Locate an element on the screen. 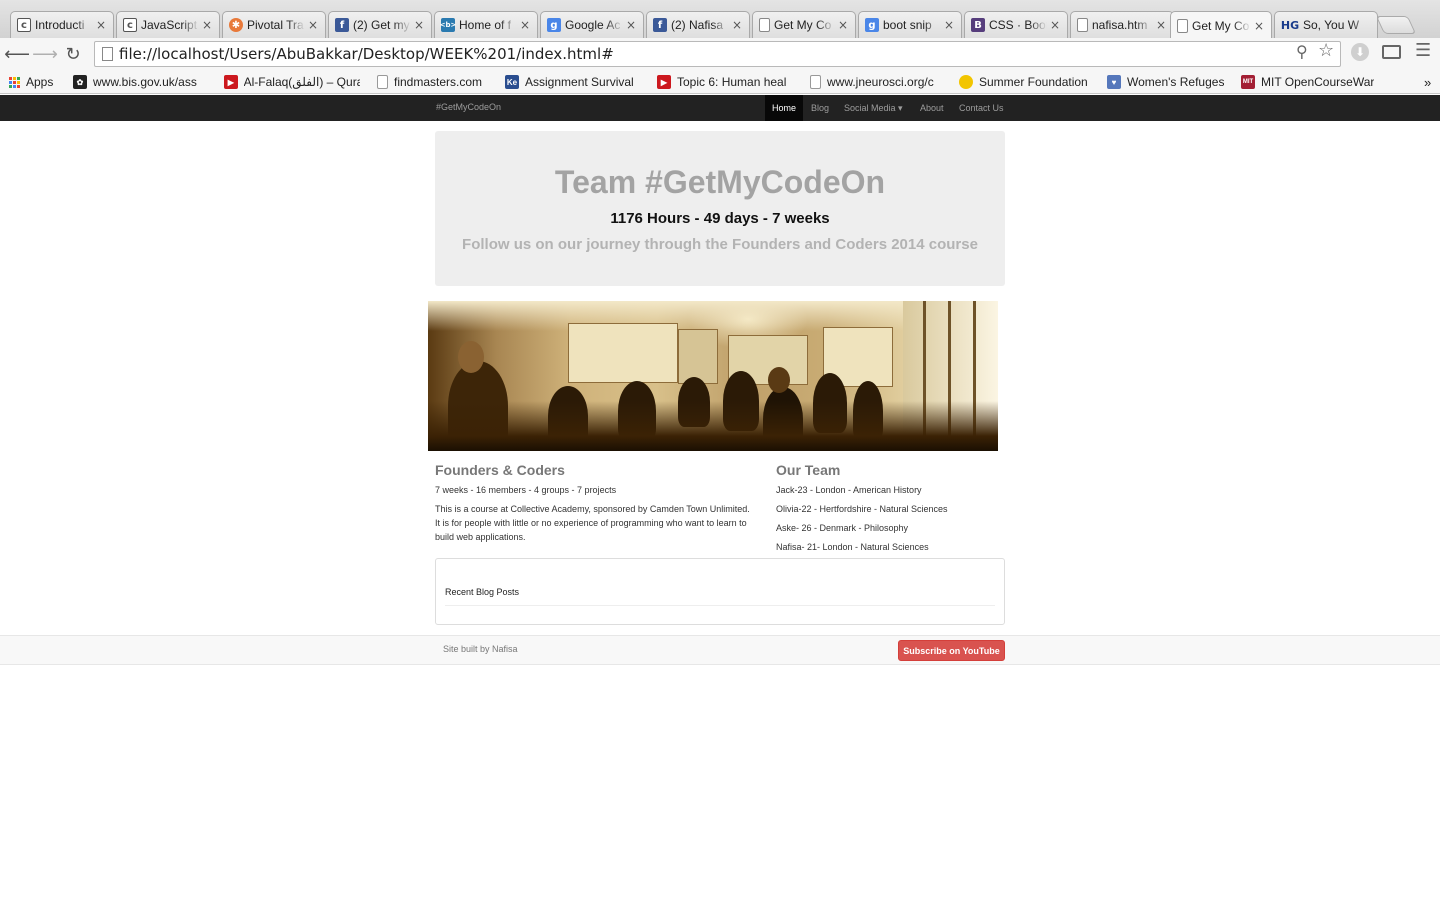 Image resolution: width=1440 pixels, height=900 pixels. tab-title: (2) Nafisa is located at coordinates (697, 25).